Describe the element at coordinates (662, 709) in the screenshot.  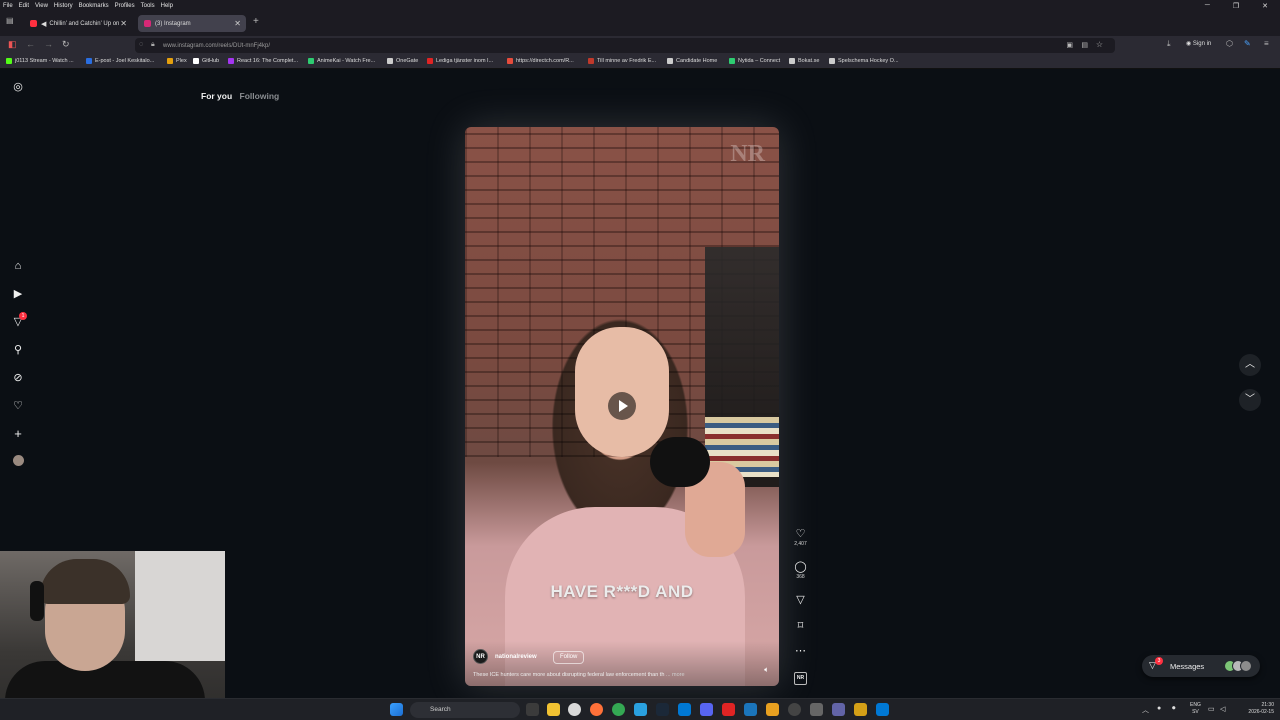
I see `steam-icon` at that location.